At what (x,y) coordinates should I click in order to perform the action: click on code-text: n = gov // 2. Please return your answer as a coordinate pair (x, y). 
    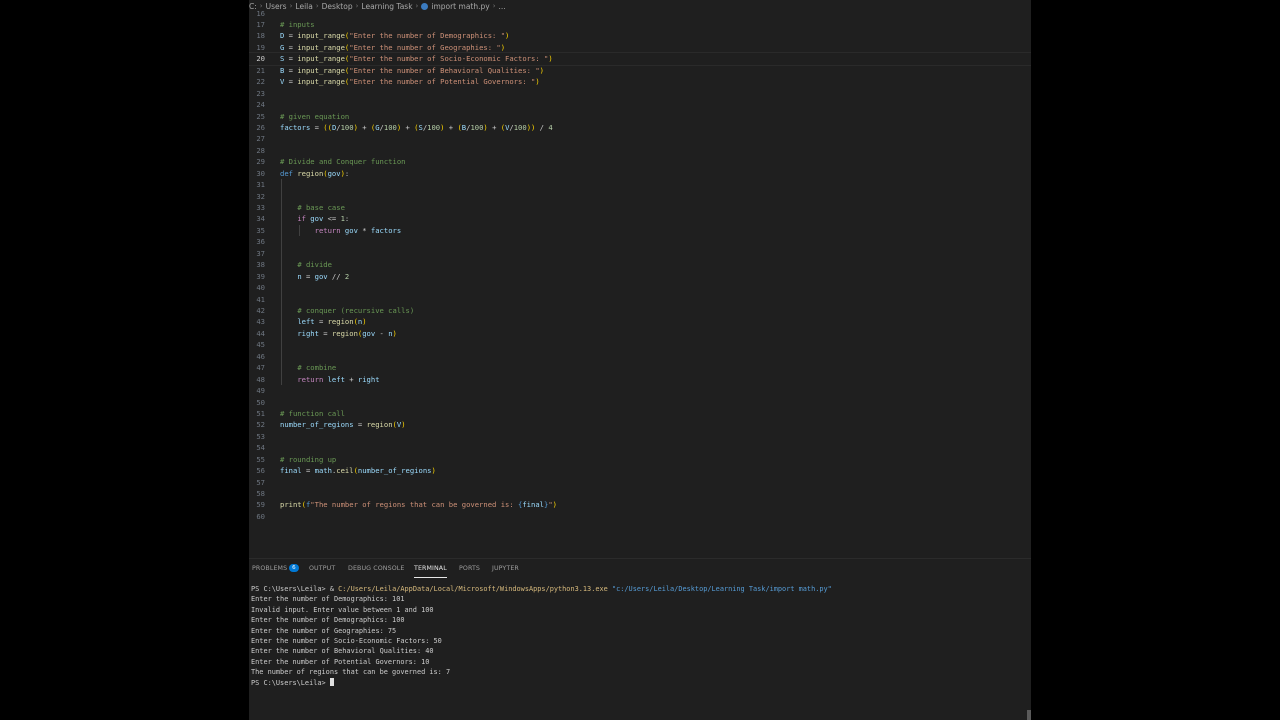
    Looking at the image, I should click on (323, 276).